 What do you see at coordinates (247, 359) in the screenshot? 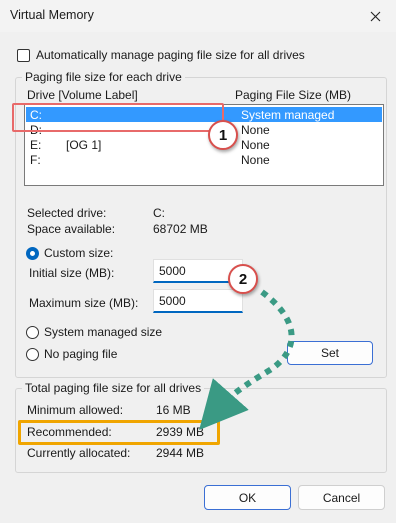
I see `annotation-arrow` at bounding box center [247, 359].